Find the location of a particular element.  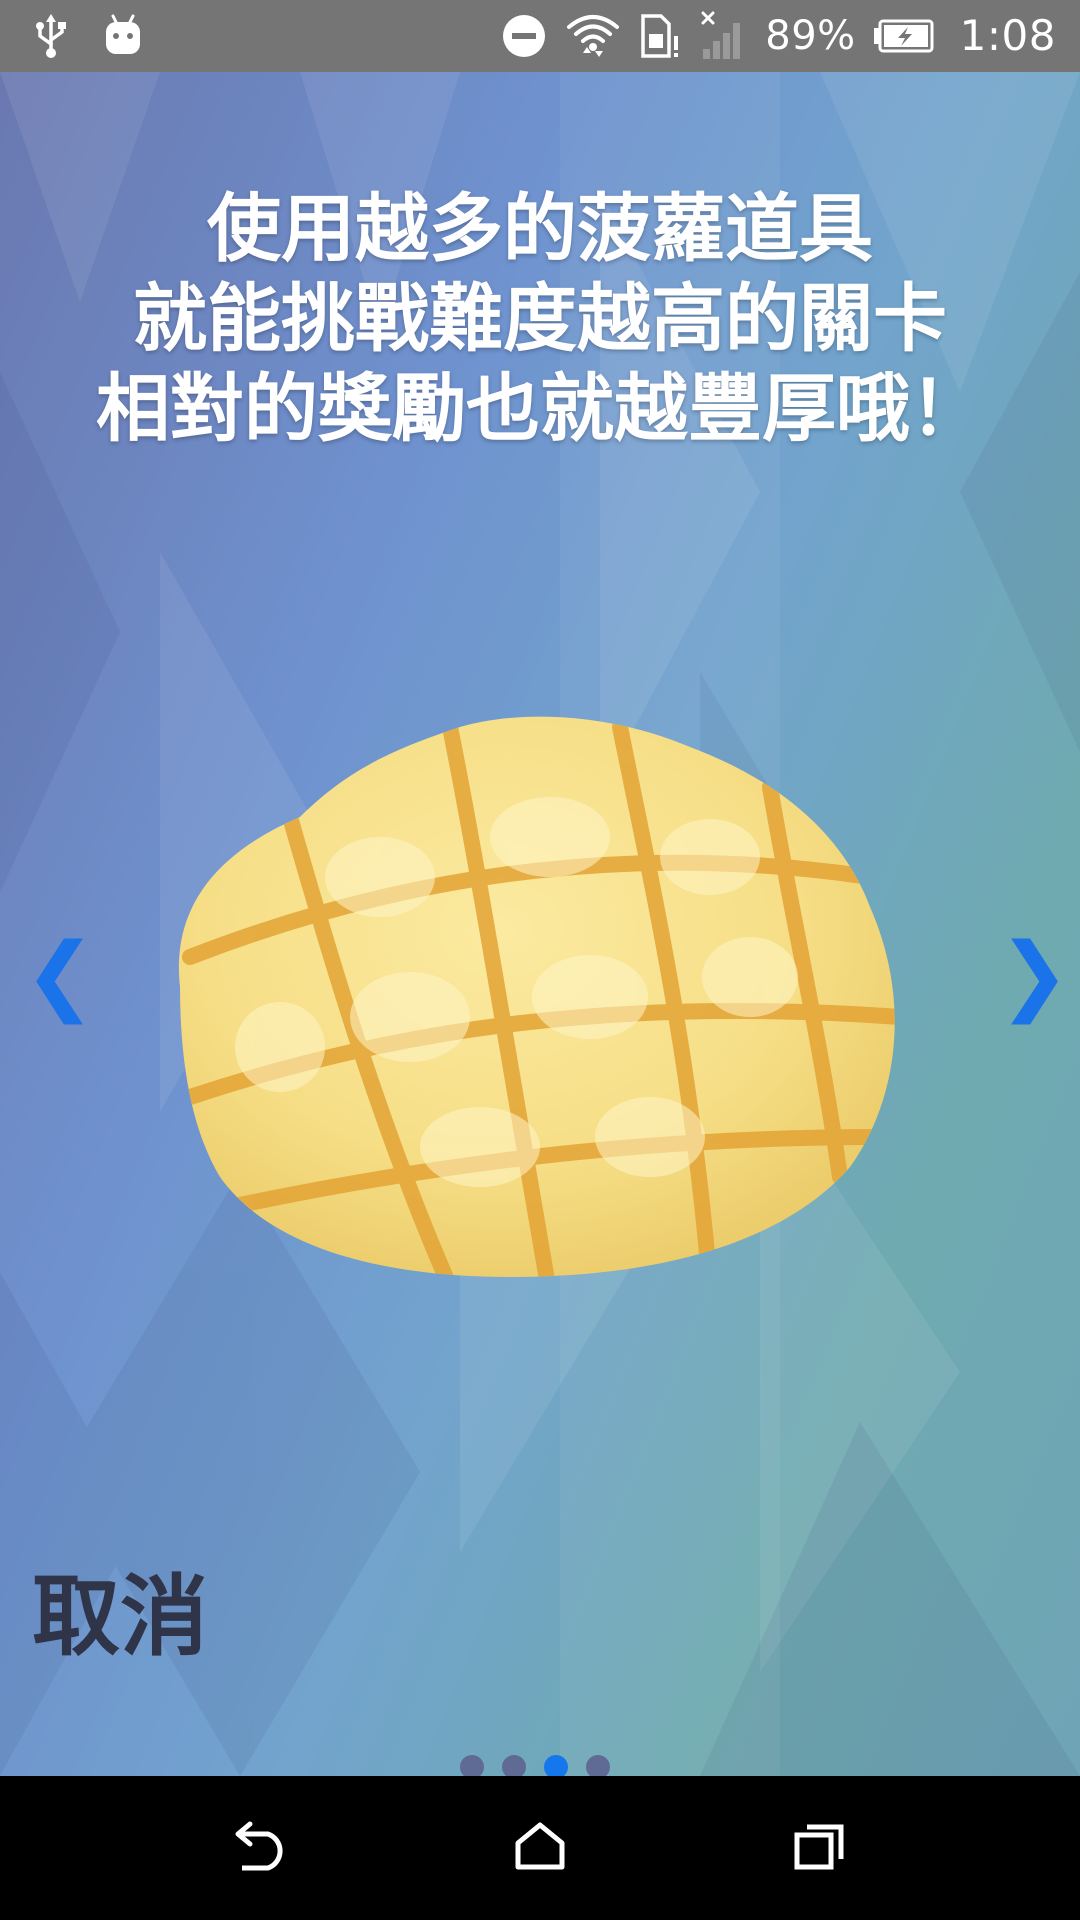

sim-card-alert-icon is located at coordinates (660, 36).